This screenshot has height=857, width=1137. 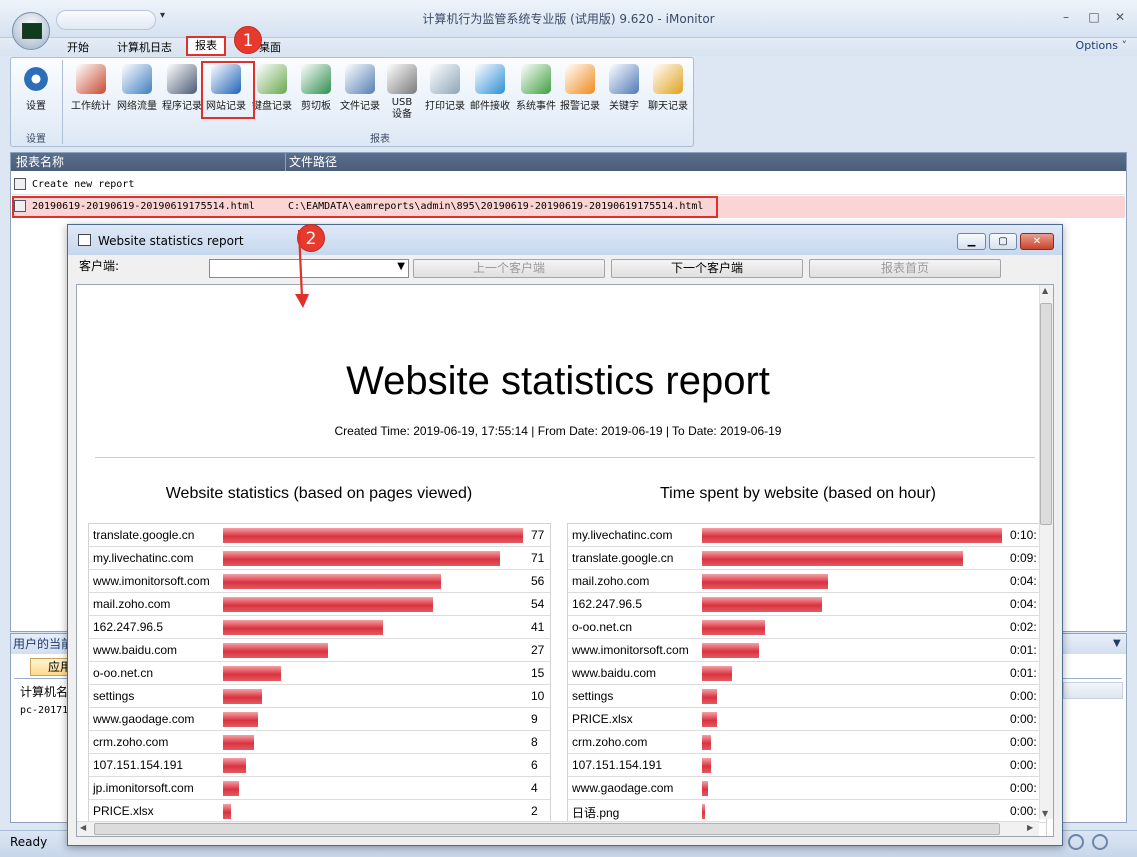 I want to click on ribbon-button-6: 文件记录, so click(x=360, y=92).